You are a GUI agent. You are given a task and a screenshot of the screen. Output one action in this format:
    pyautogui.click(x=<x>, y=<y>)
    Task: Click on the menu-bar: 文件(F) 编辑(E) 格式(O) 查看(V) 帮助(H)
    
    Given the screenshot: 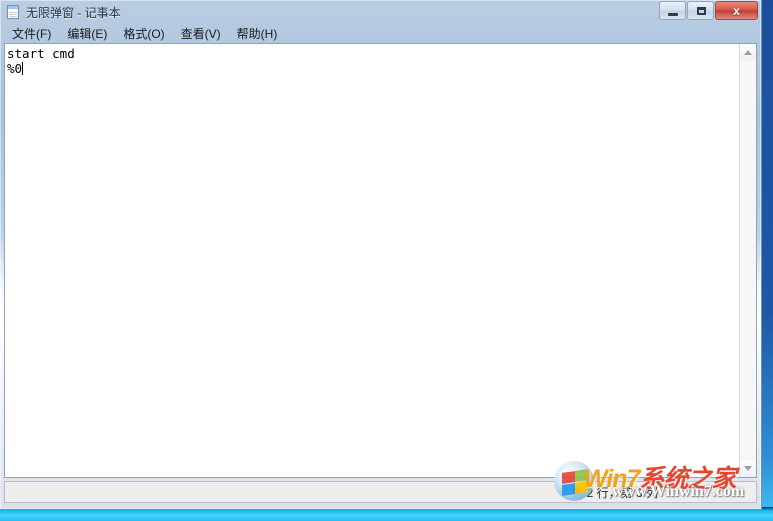 What is the action you would take?
    pyautogui.click(x=380, y=33)
    